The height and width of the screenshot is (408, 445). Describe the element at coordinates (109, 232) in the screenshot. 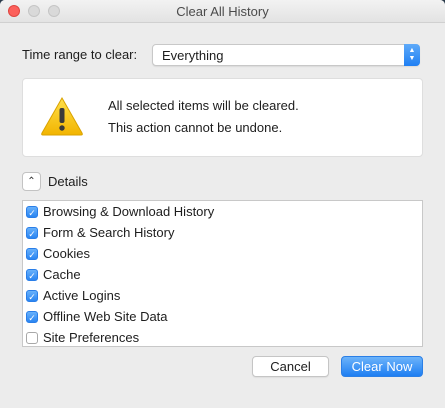

I see `item-label: Form & Search History` at that location.